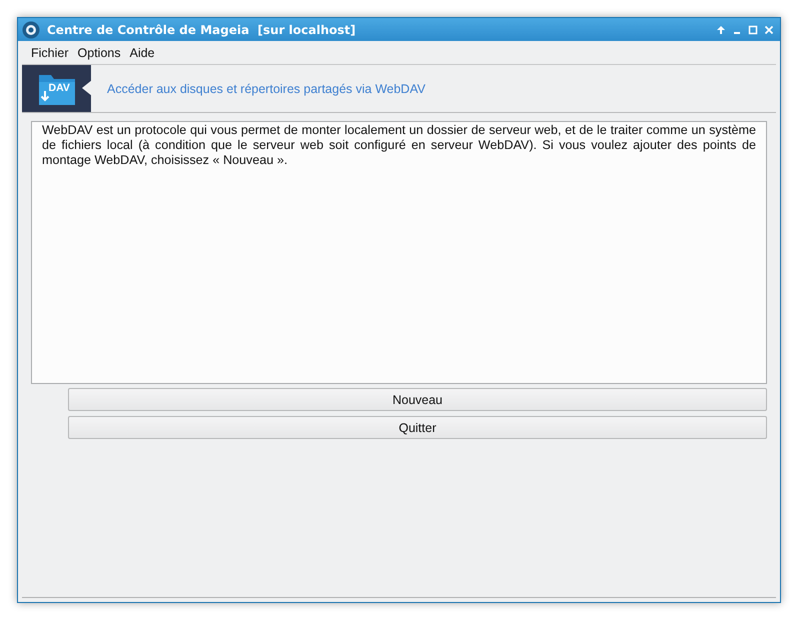 The width and height of the screenshot is (800, 623). I want to click on dialog-button: Nouveau, so click(417, 399).